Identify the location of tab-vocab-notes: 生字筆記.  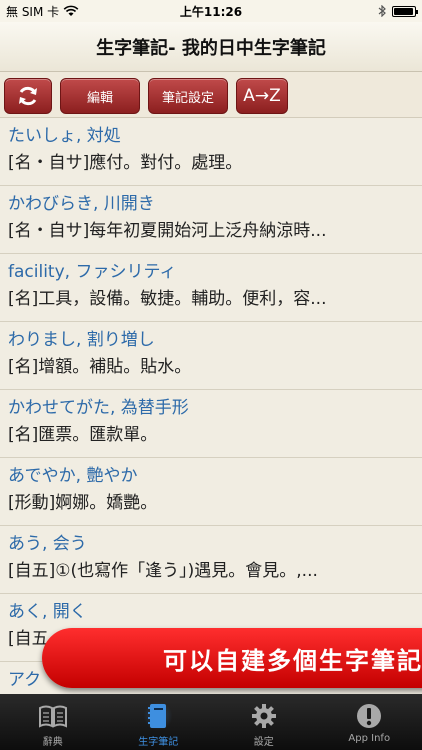
(159, 722).